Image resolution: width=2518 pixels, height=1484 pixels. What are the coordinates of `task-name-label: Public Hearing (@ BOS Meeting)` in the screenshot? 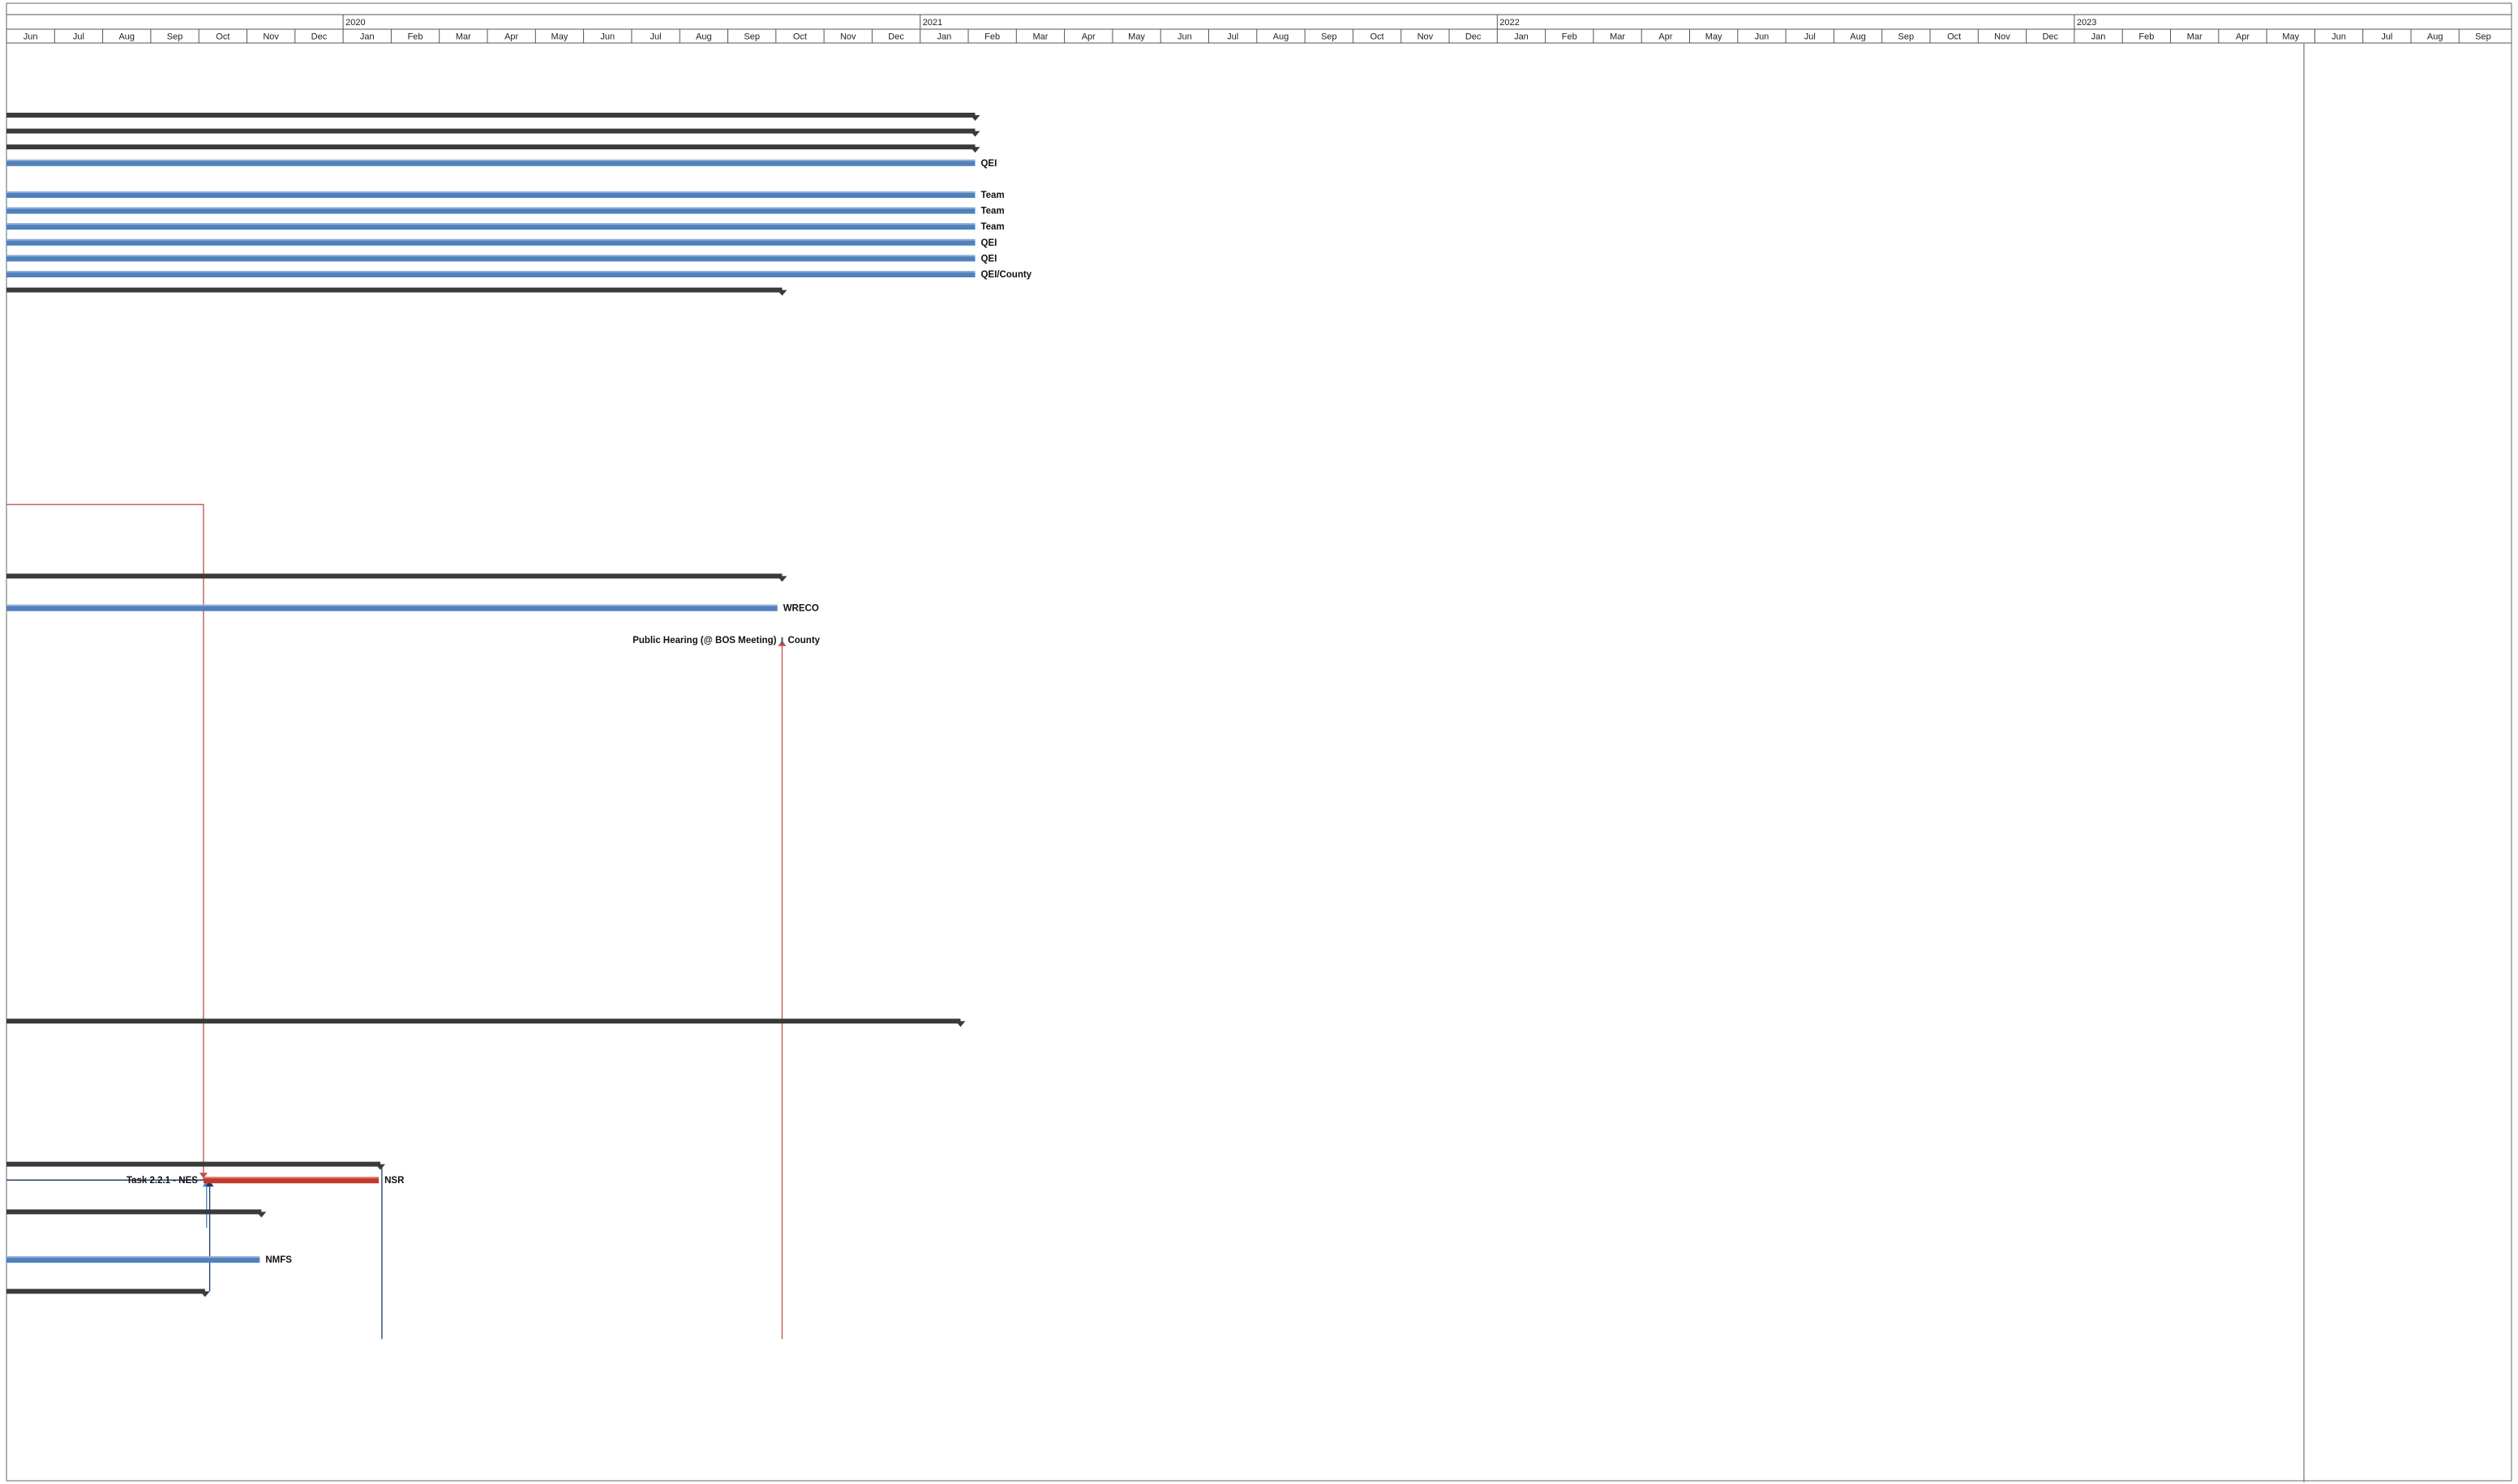 It's located at (705, 640).